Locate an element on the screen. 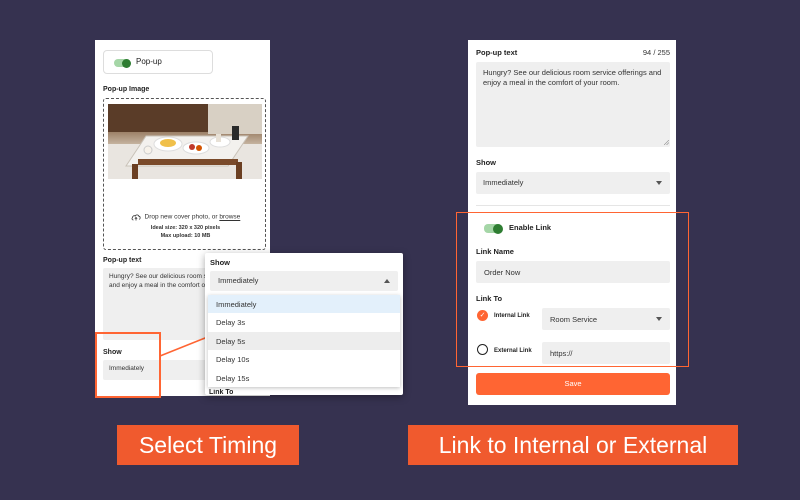  dropzone-max-upload: Max upload: 10 MB is located at coordinates (185, 236).